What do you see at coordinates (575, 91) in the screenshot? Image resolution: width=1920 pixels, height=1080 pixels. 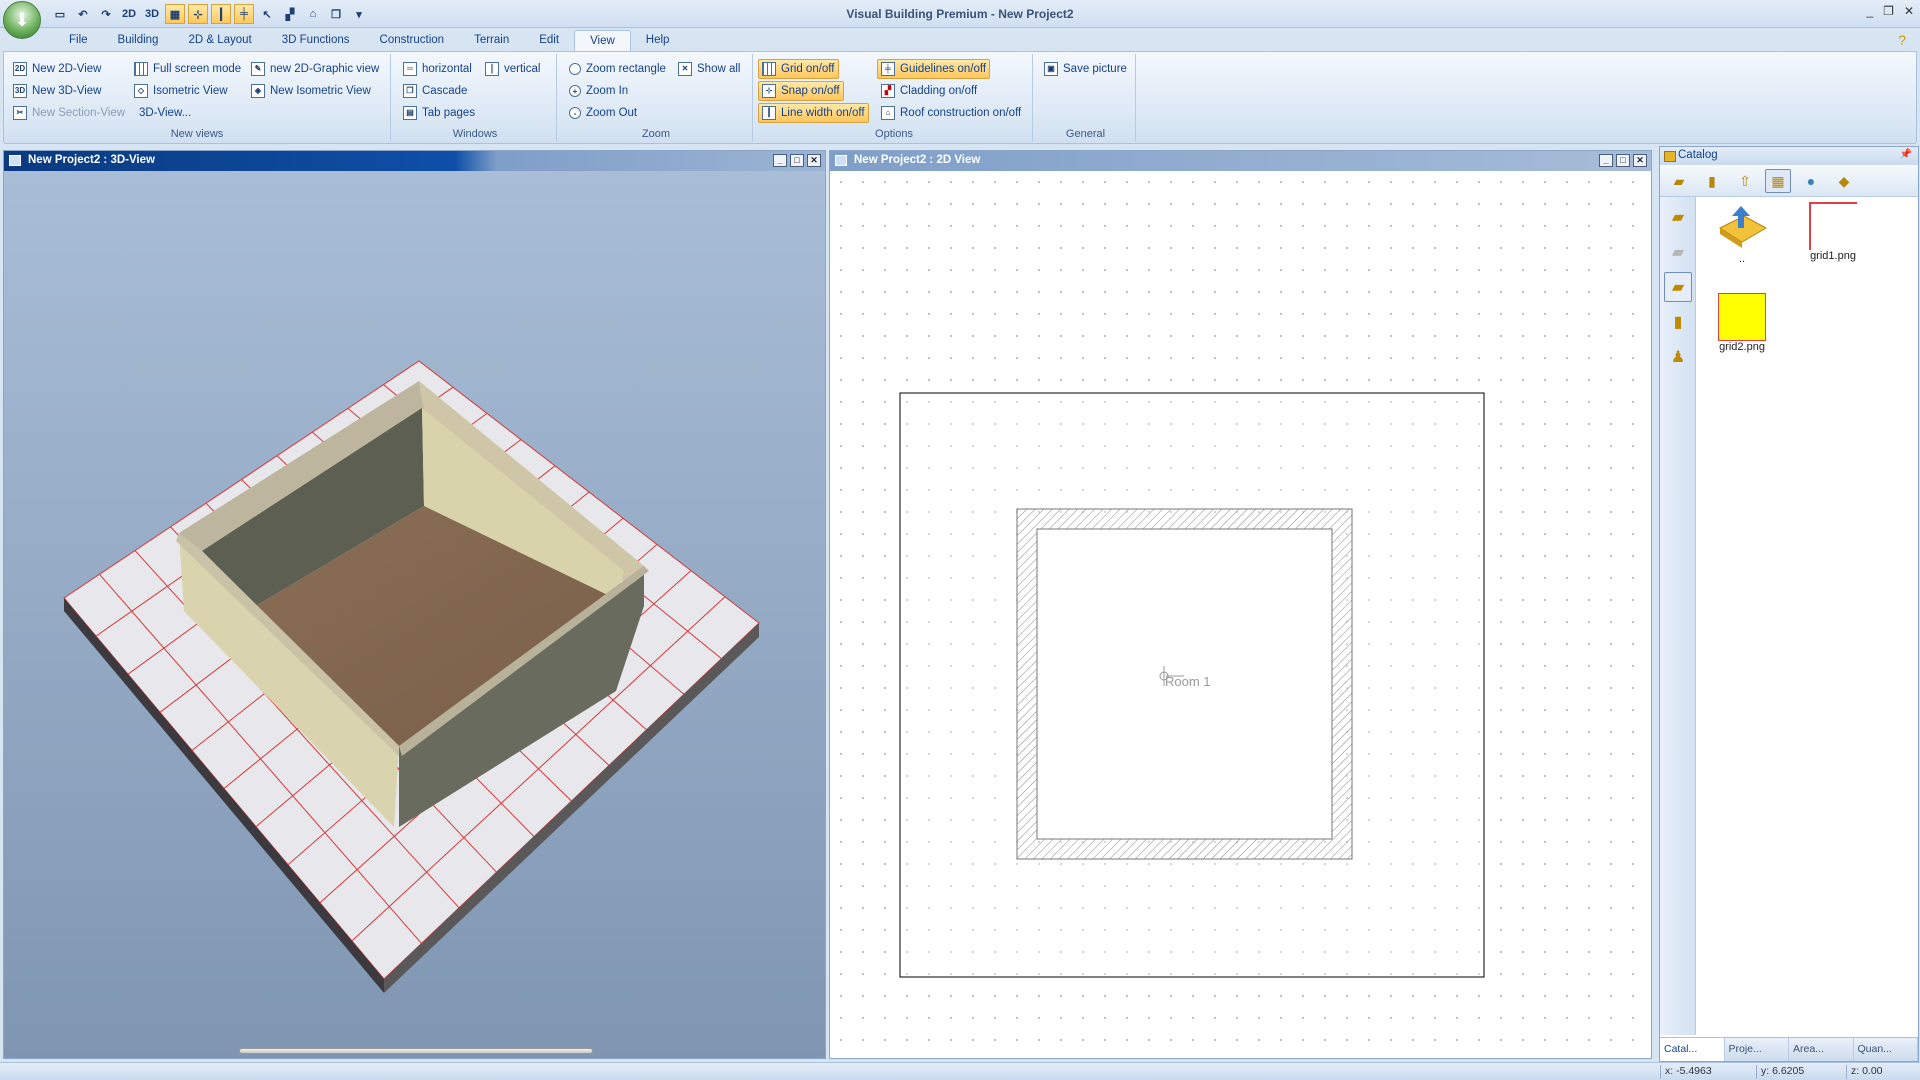 I see `zoom-in-icon: +` at bounding box center [575, 91].